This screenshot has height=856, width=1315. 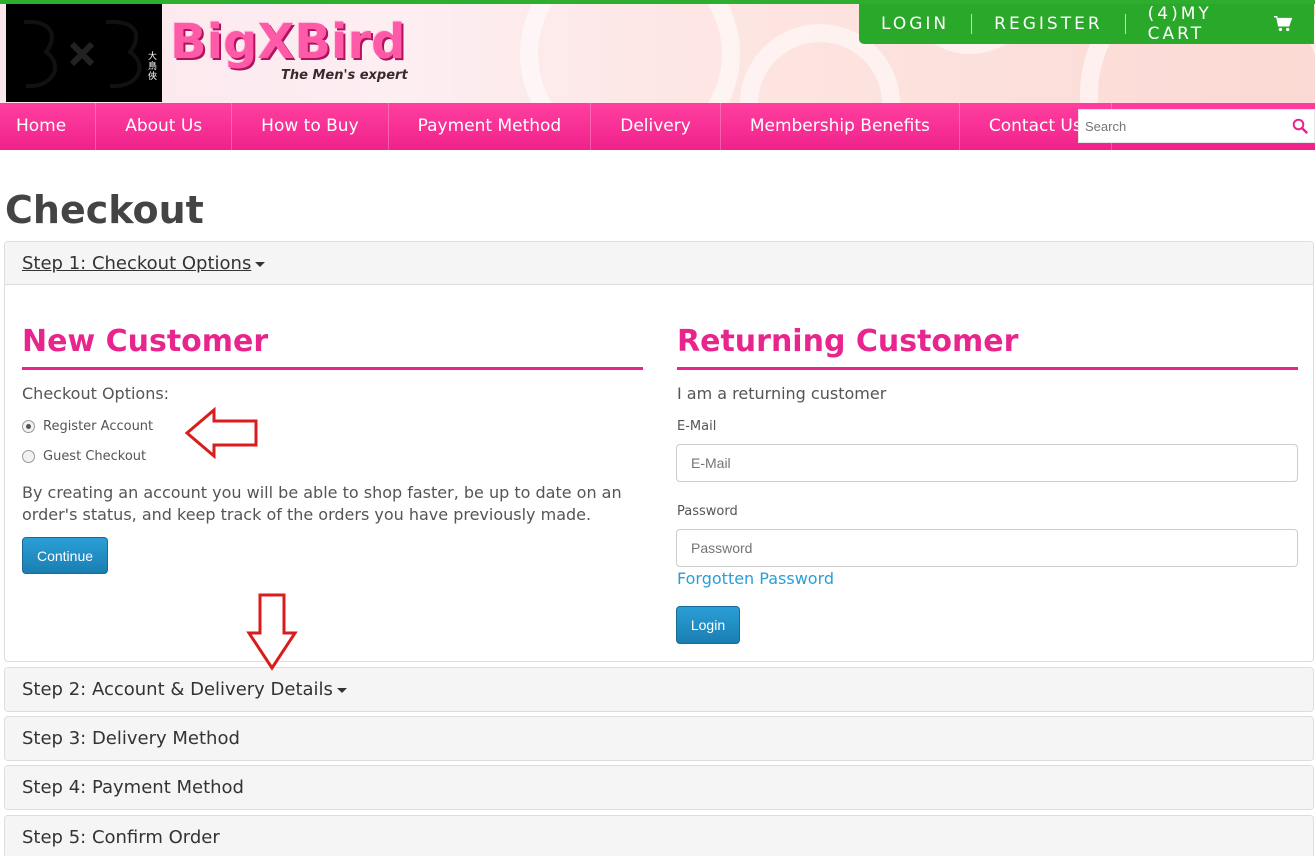 I want to click on step5-heading: Step 5: Confirm Order, so click(x=659, y=836).